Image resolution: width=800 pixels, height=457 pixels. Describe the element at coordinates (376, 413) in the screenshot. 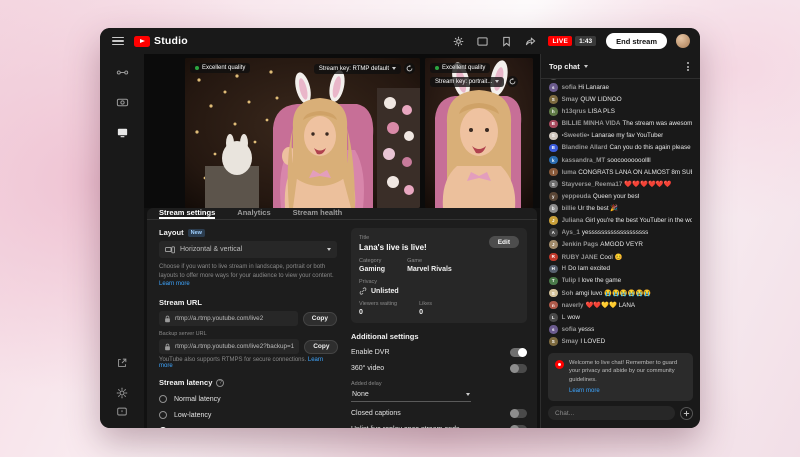

I see `closed-captions-label: Closed captions` at that location.